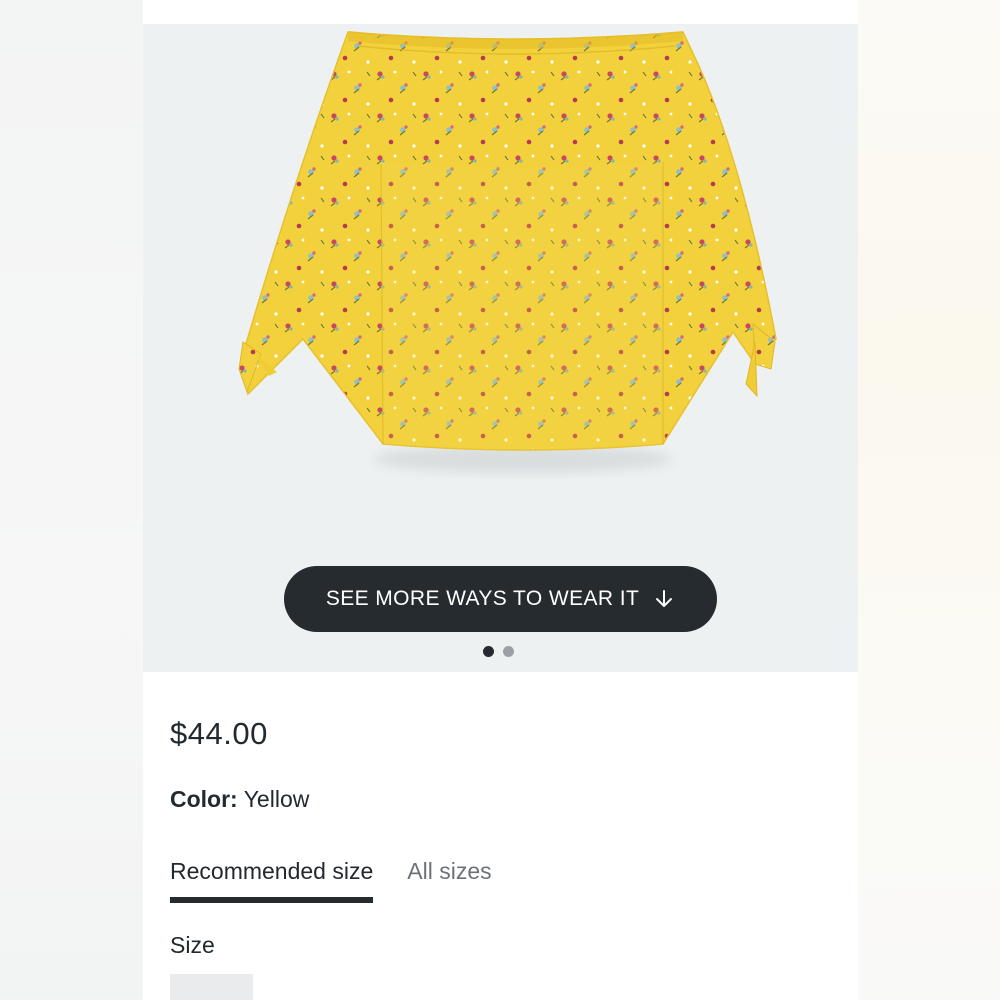  I want to click on color-label: Color:, so click(204, 799).